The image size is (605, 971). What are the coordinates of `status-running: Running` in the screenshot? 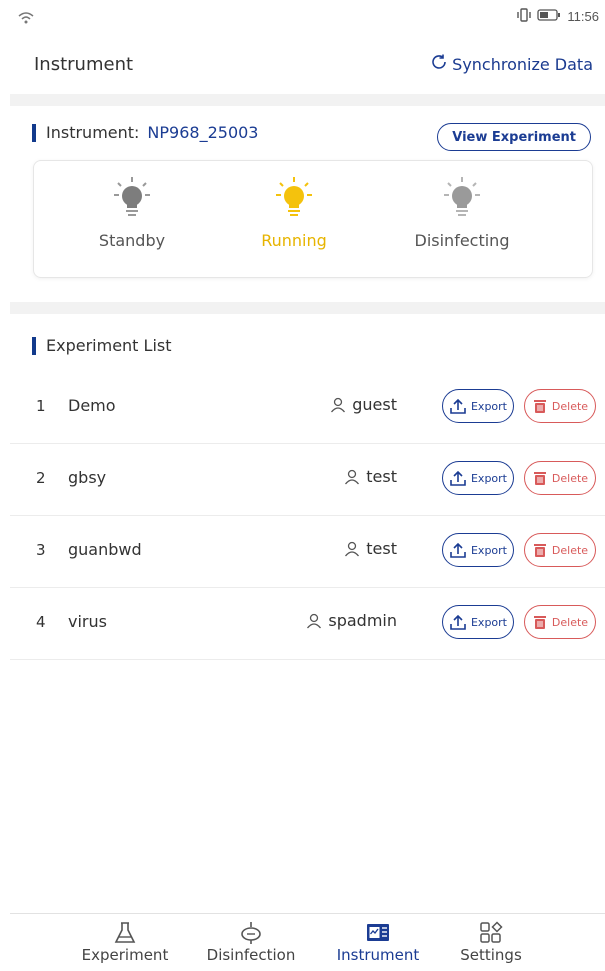 It's located at (294, 212).